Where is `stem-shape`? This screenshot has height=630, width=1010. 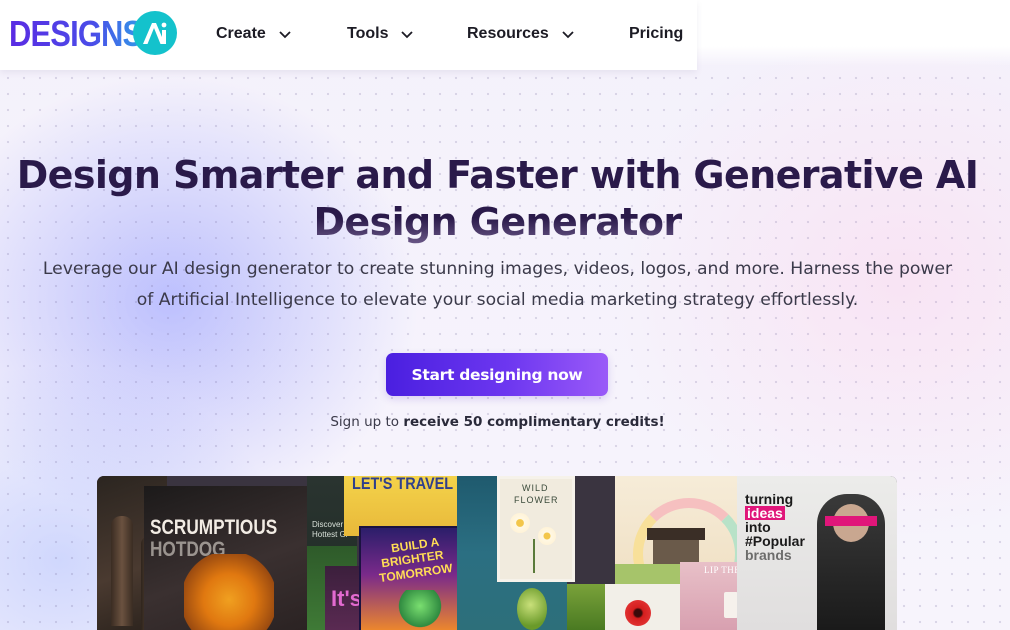
stem-shape is located at coordinates (534, 556).